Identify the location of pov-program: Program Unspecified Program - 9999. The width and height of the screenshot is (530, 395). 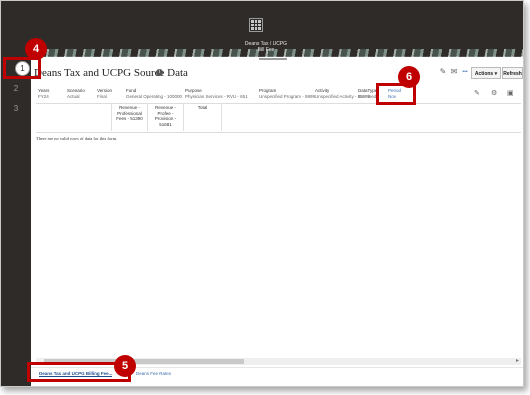
(287, 93).